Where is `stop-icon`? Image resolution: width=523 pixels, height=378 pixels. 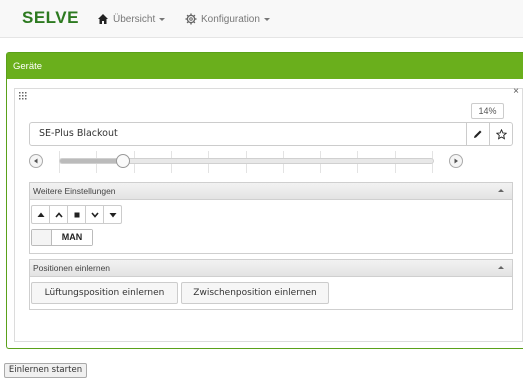
stop-icon is located at coordinates (76, 214).